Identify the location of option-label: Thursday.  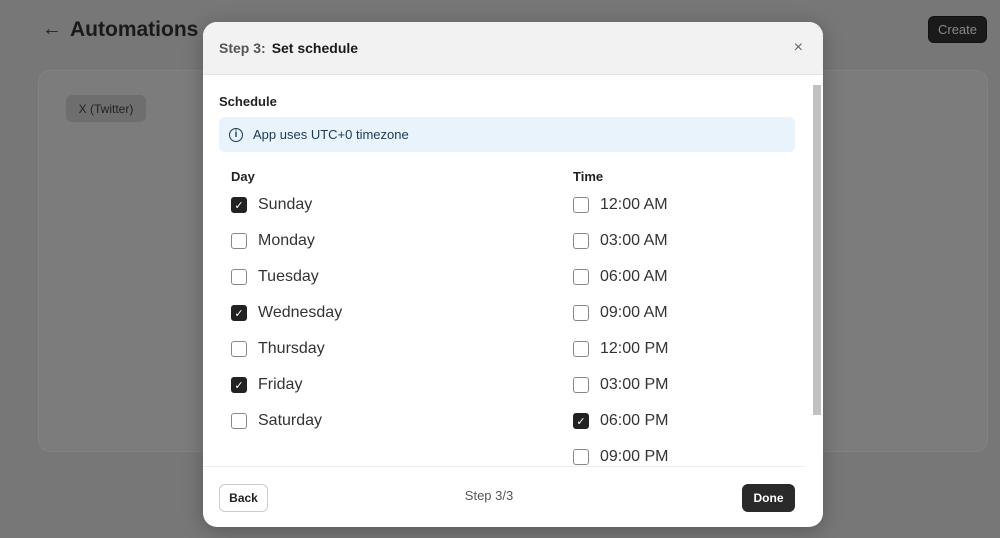
(291, 348).